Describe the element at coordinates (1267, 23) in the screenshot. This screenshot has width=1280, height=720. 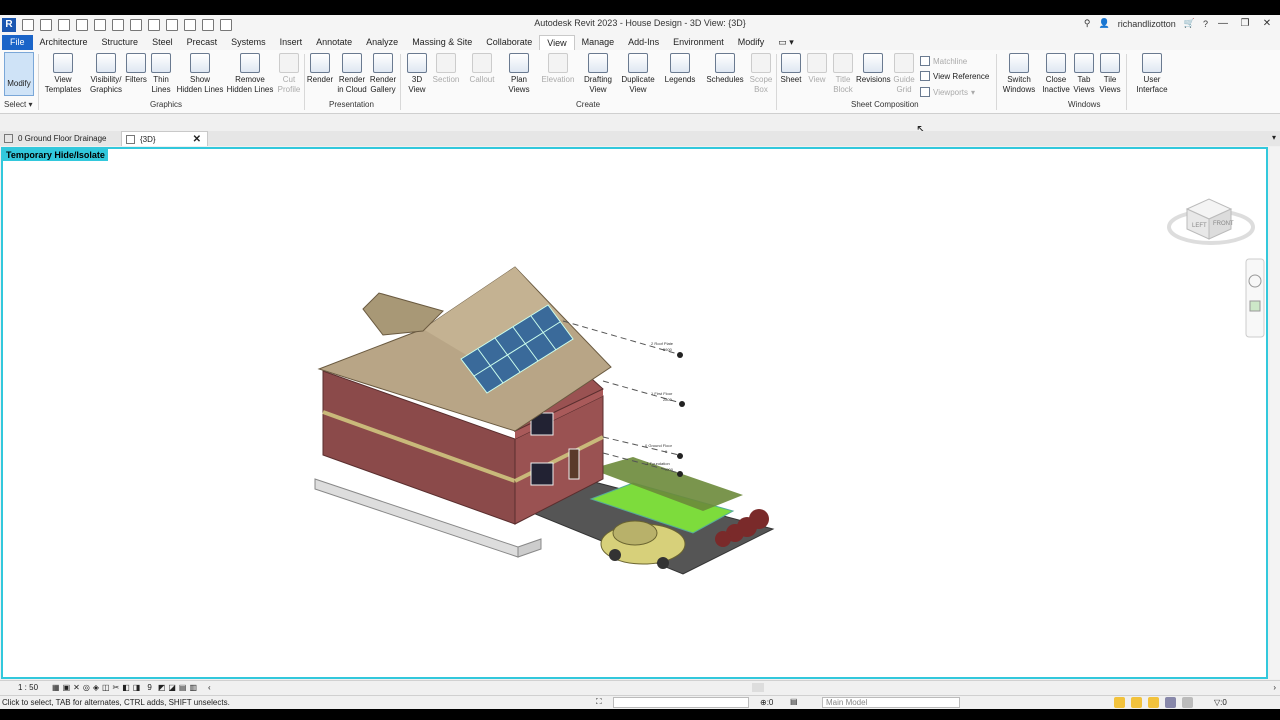
I see `close-window-button: ✕` at that location.